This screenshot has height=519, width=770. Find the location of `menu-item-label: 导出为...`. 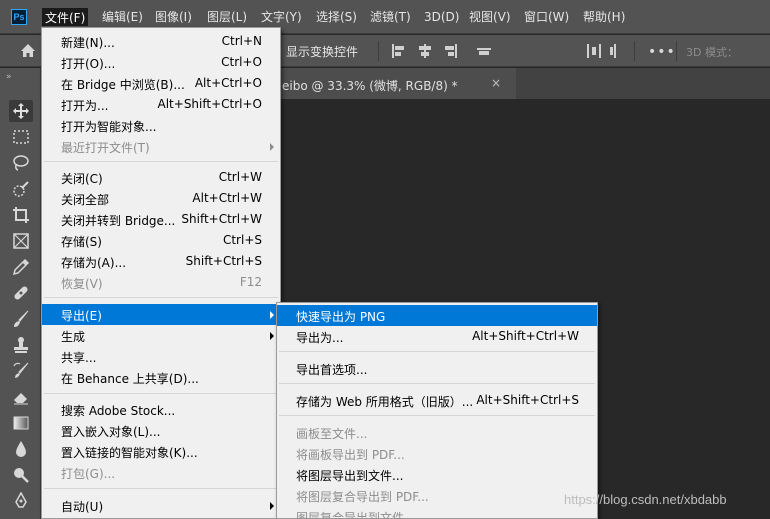

menu-item-label: 导出为... is located at coordinates (320, 338).